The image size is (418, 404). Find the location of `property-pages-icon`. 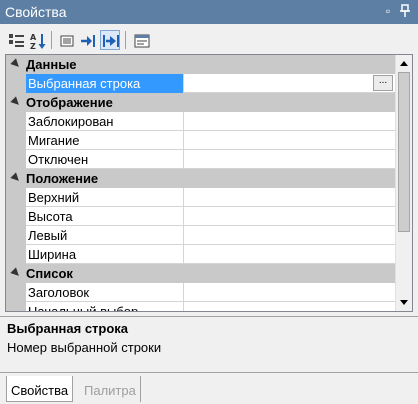

property-pages-icon is located at coordinates (142, 41).